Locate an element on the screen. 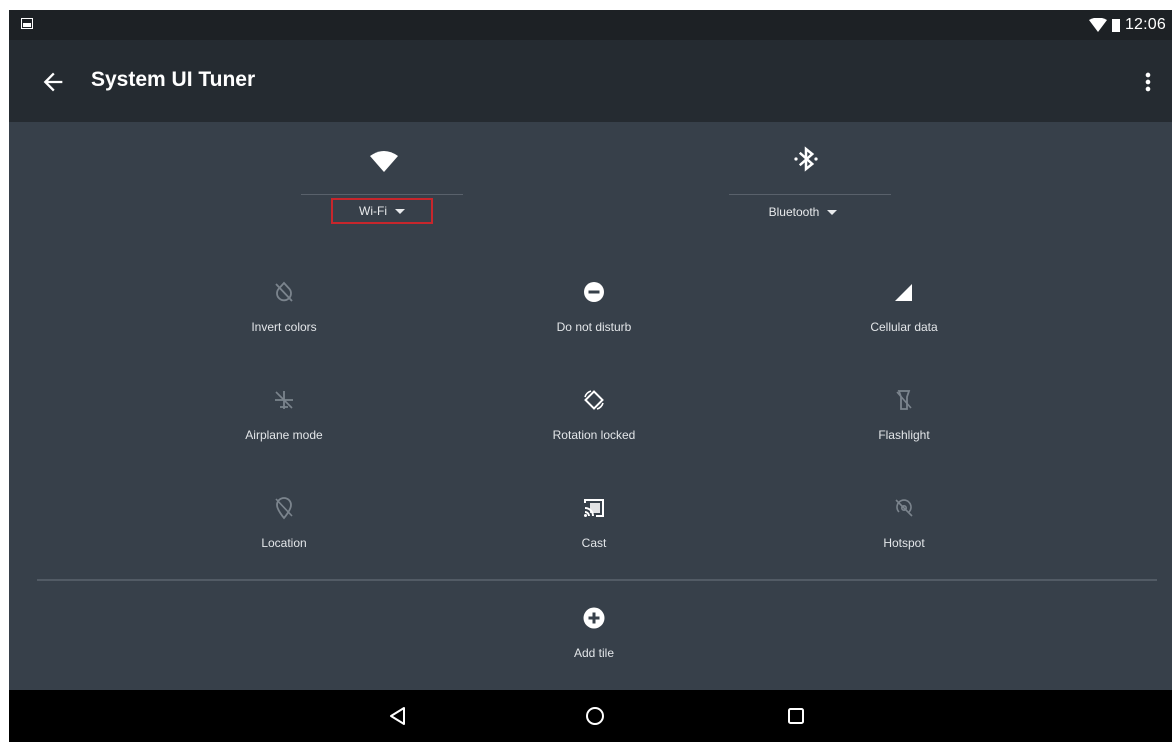  tile-rotation-locked: Rotation locked is located at coordinates (594, 415).